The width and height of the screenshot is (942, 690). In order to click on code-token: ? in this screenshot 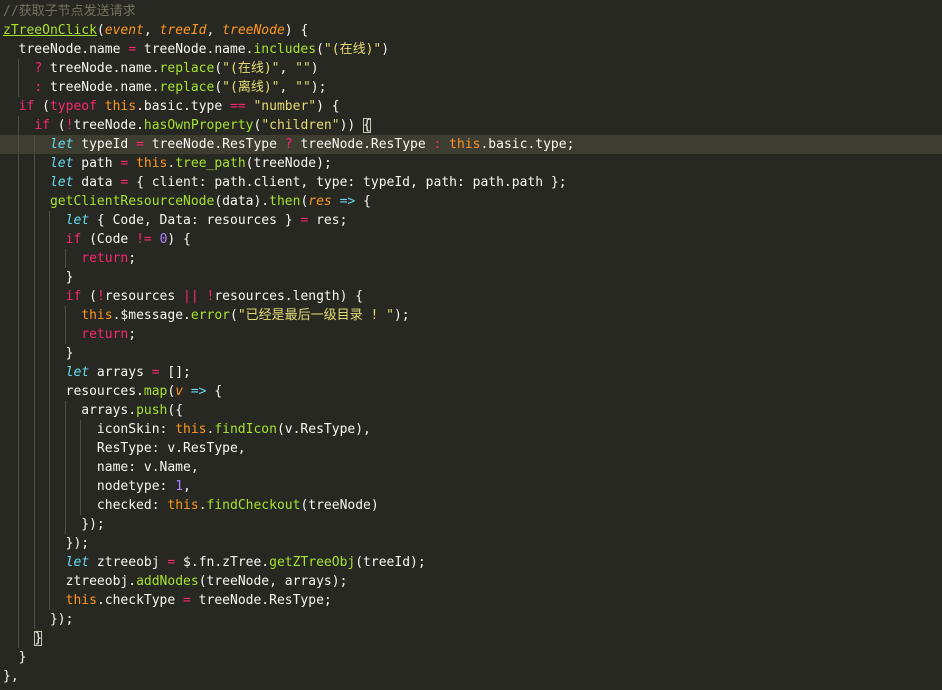, I will do `click(288, 144)`.